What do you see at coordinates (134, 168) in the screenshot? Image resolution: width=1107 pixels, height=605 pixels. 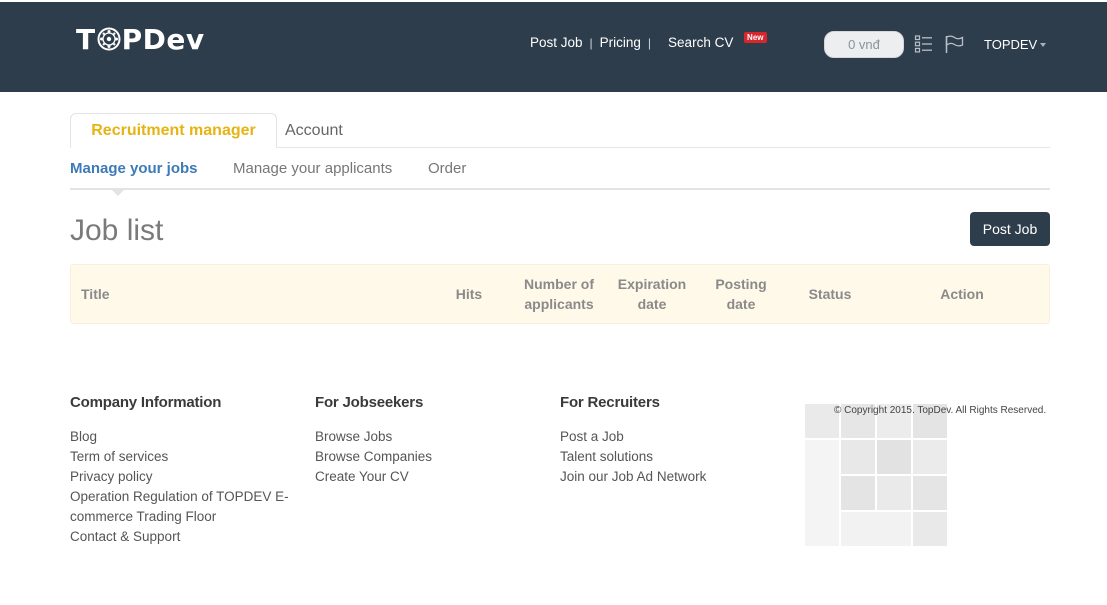 I see `subnav-manage-jobs: Manage your jobs` at bounding box center [134, 168].